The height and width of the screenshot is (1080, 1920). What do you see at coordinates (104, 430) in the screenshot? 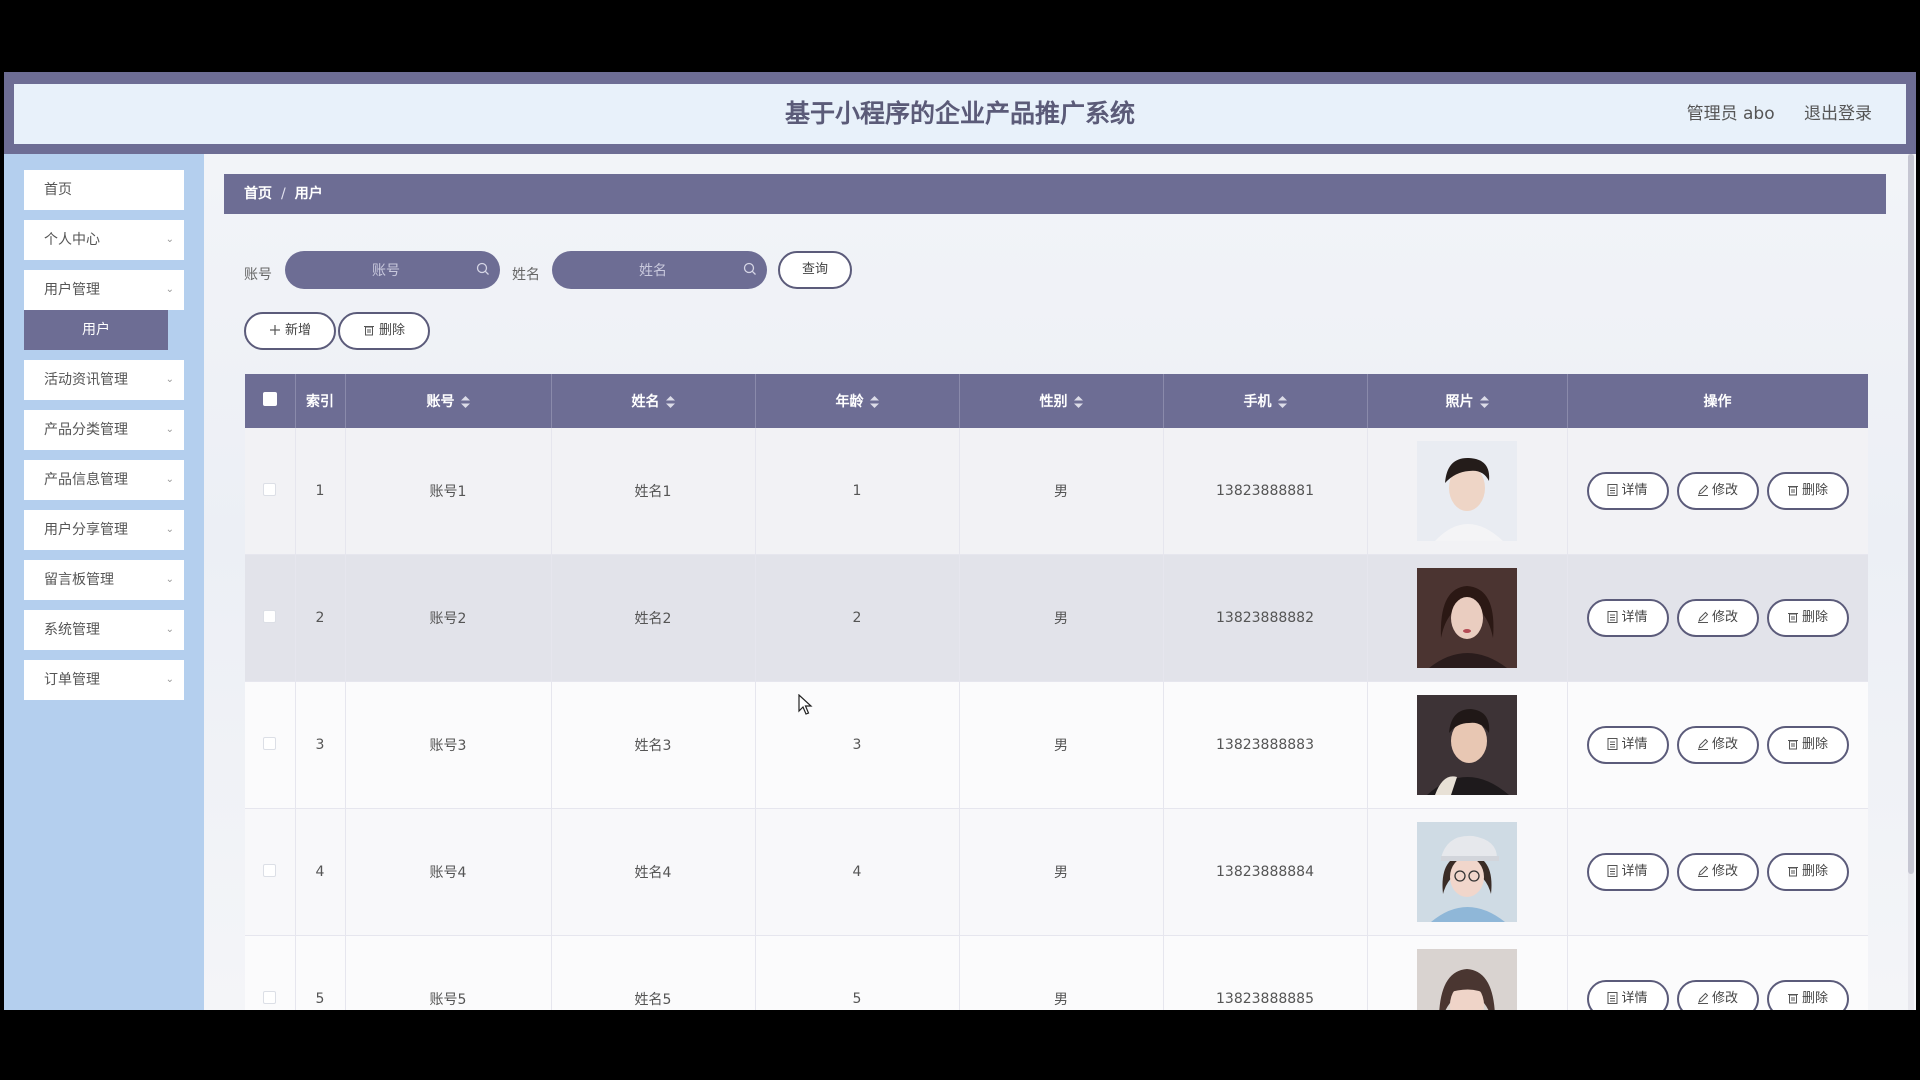
I see `sidebar-item-product-category: 产品分类管理 ⌄` at bounding box center [104, 430].